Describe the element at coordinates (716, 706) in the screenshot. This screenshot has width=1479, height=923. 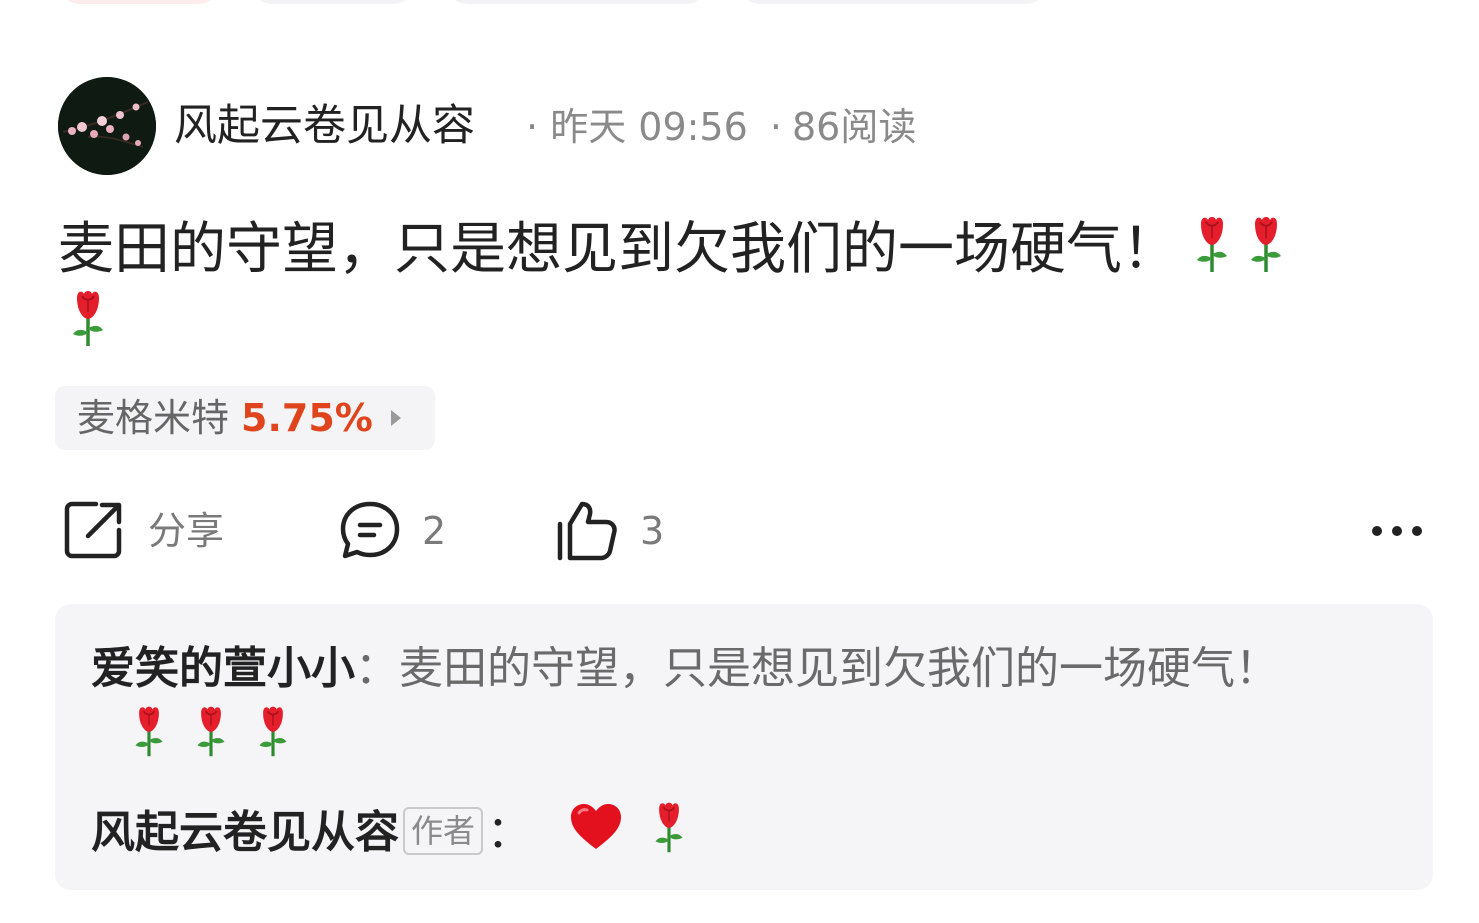
I see `comment-item: 爱笑的萱小小：麦田的守望，只是想见到欠我们的一场硬气！` at that location.